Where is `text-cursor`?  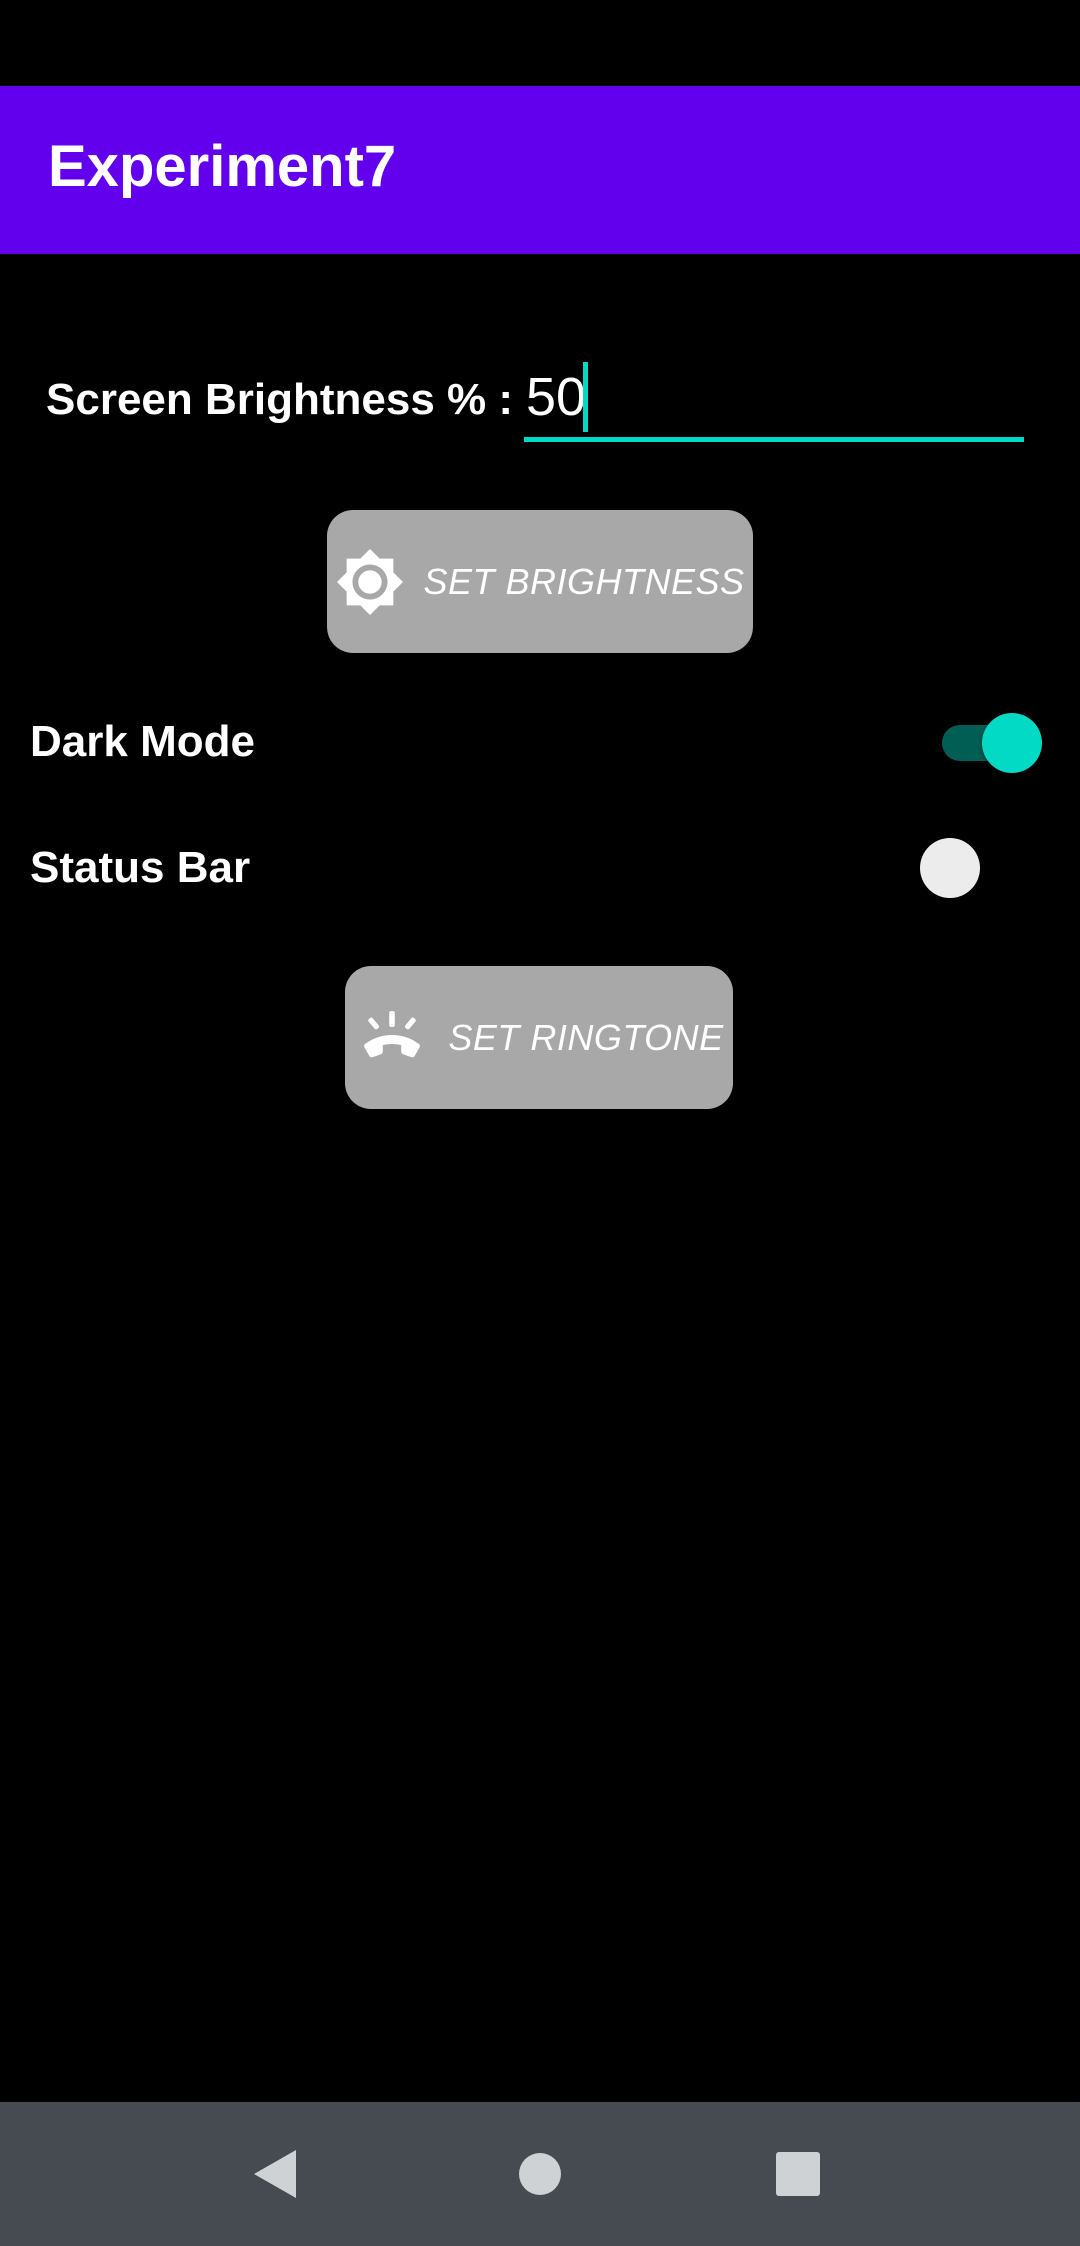 text-cursor is located at coordinates (585, 397).